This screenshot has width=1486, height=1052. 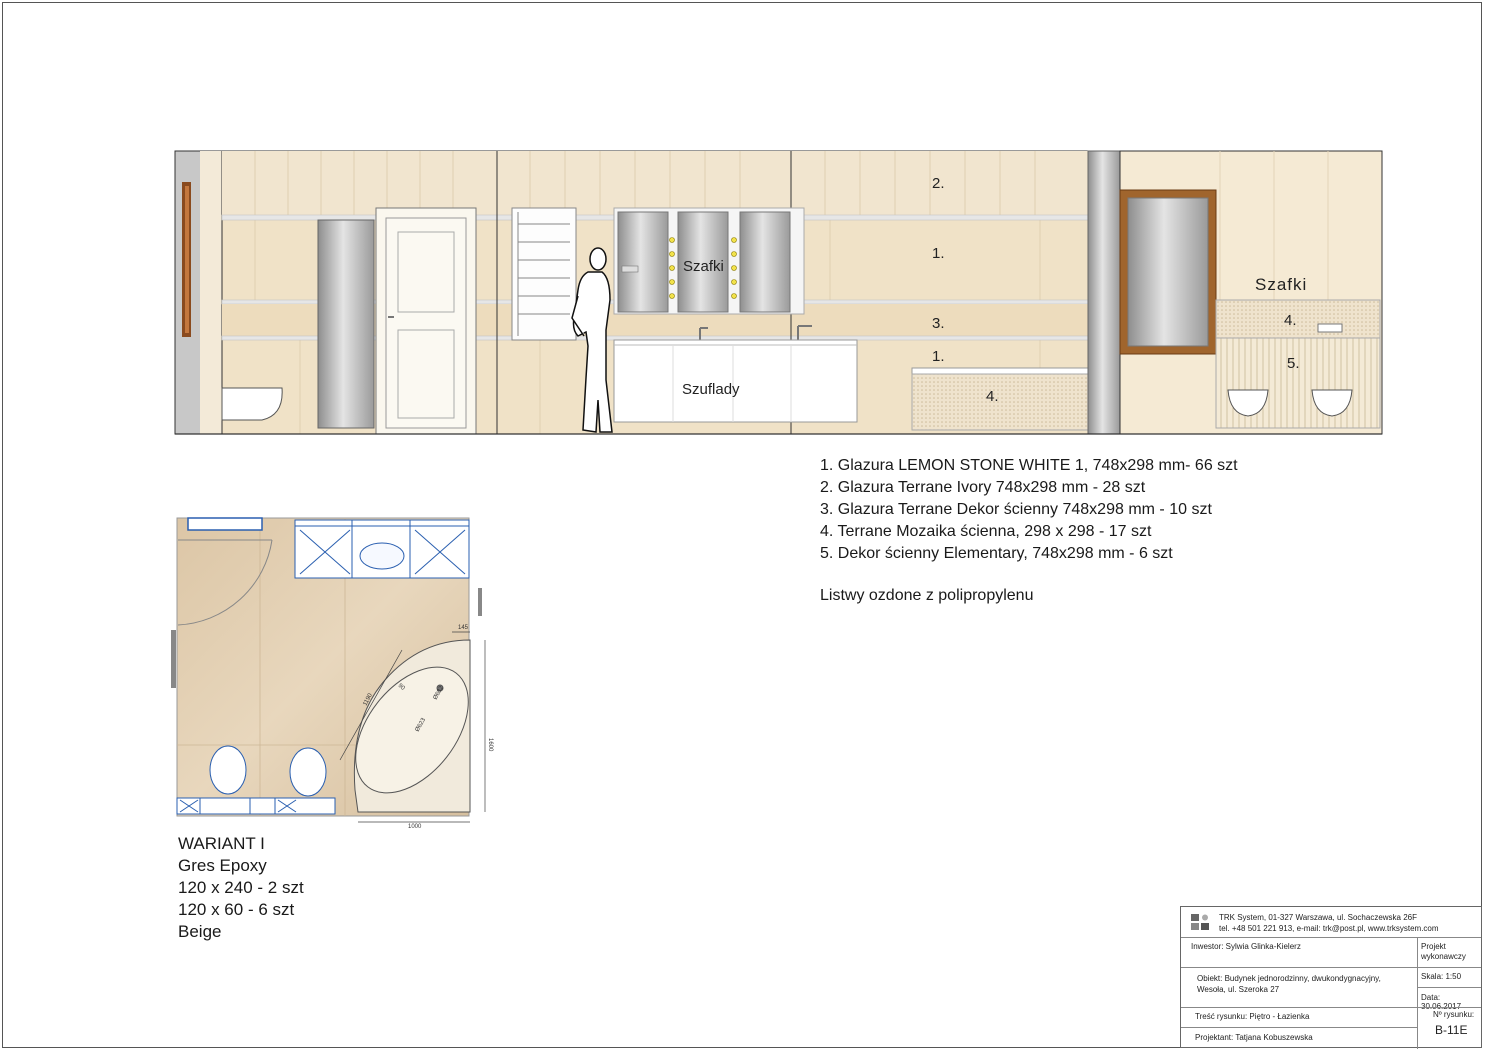 What do you see at coordinates (938, 253) in the screenshot?
I see `label-tile-1-upper: 1.` at bounding box center [938, 253].